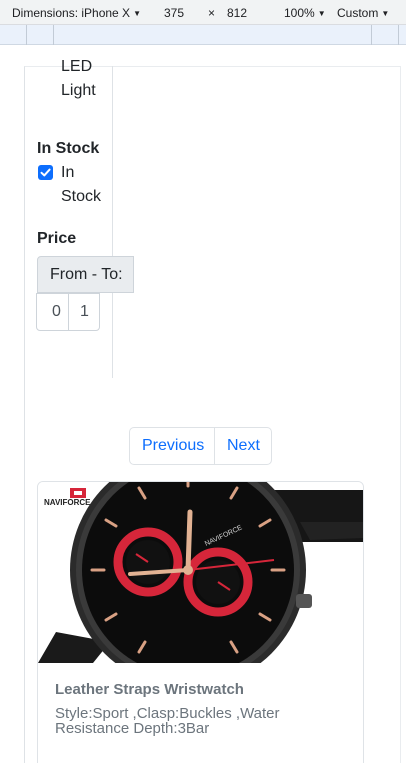 This screenshot has height=763, width=406. What do you see at coordinates (68, 312) in the screenshot?
I see `price-range-inputs: 0 1` at bounding box center [68, 312].